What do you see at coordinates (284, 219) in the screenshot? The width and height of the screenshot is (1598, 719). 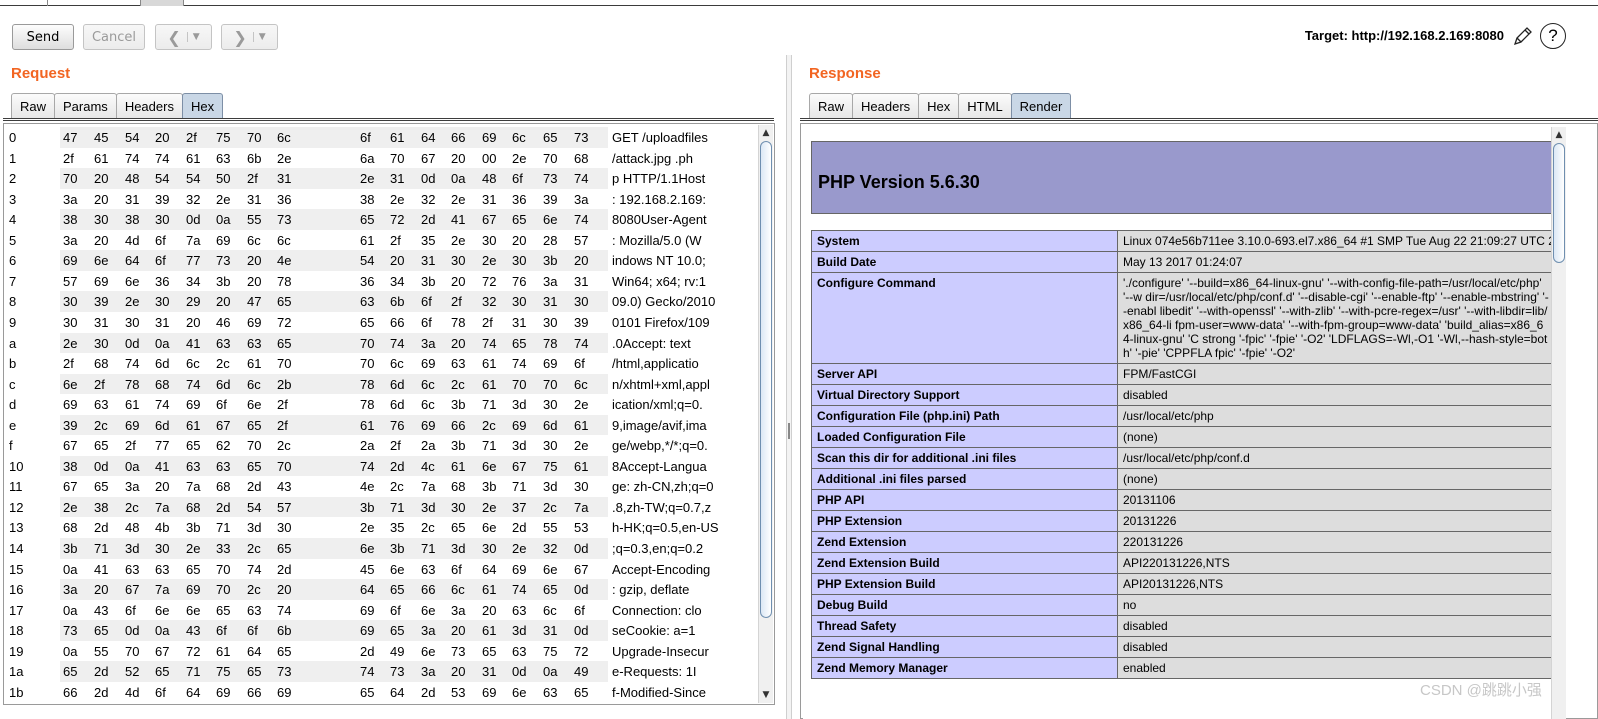 I see `hex-byte: 73` at bounding box center [284, 219].